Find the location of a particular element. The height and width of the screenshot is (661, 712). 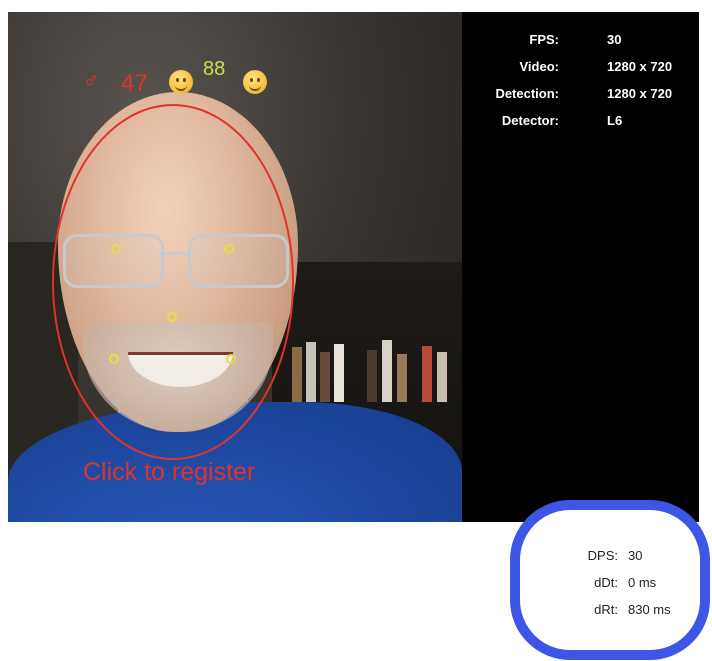

performance-highlight: DPS: 30 dDt: 0 ms dRt: 830 ms is located at coordinates (610, 580).